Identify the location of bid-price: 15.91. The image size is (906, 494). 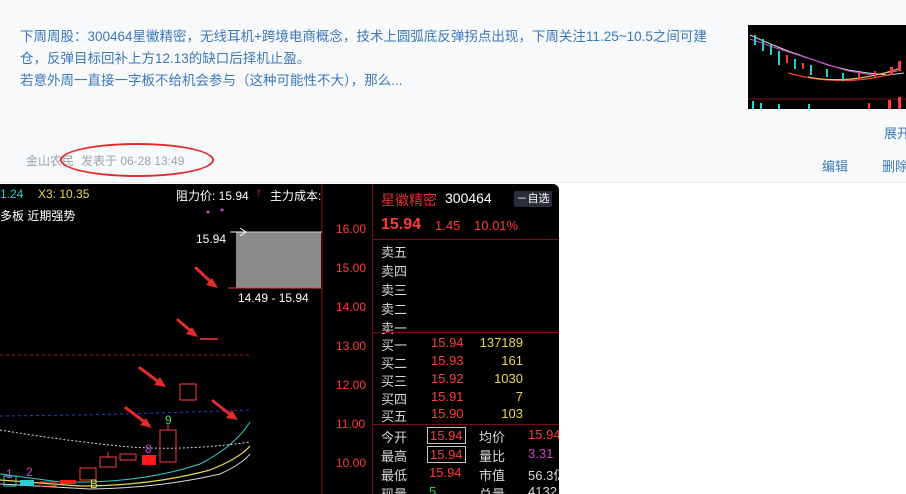
(447, 396).